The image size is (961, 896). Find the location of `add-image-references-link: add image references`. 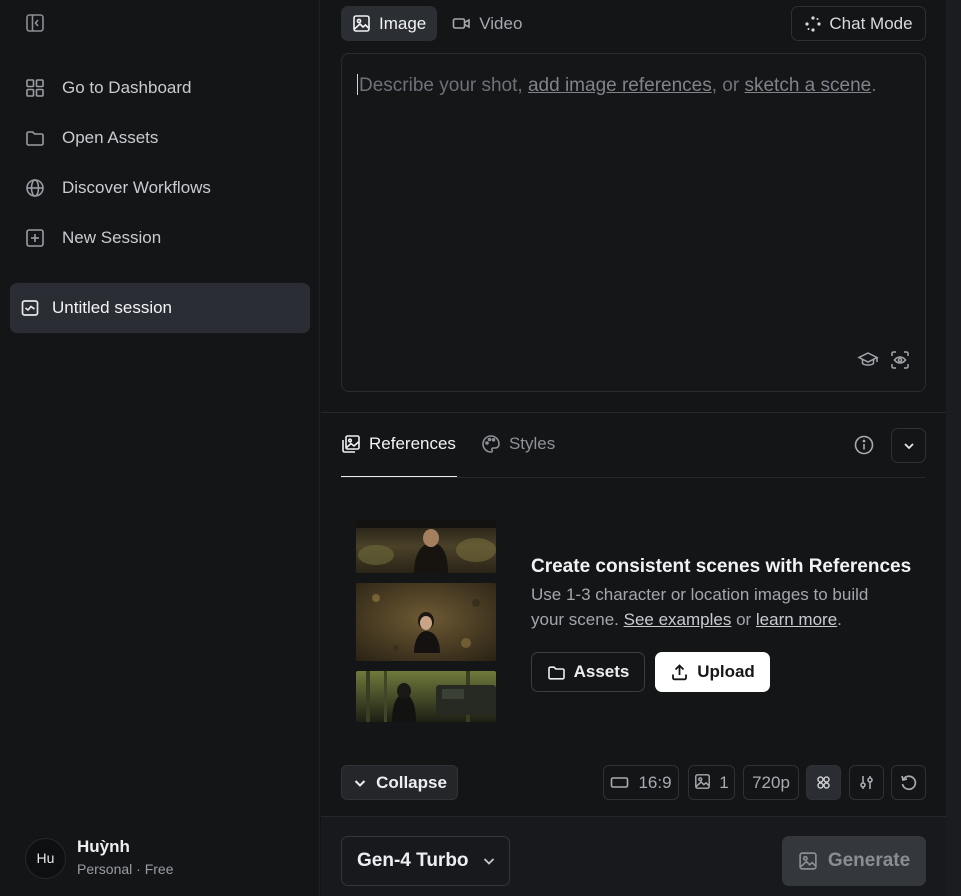

add-image-references-link: add image references is located at coordinates (620, 85).